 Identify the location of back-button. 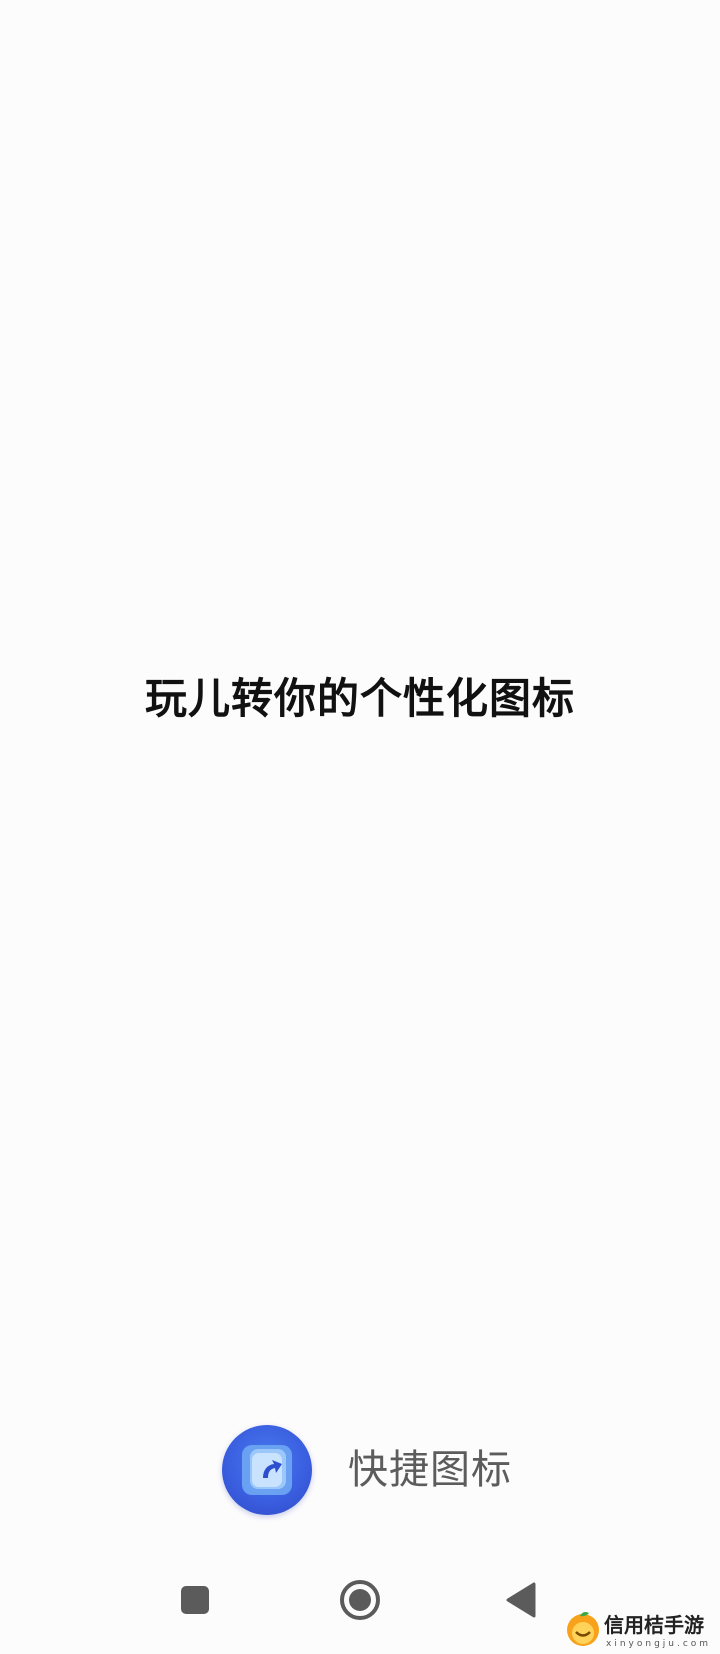
(522, 1600).